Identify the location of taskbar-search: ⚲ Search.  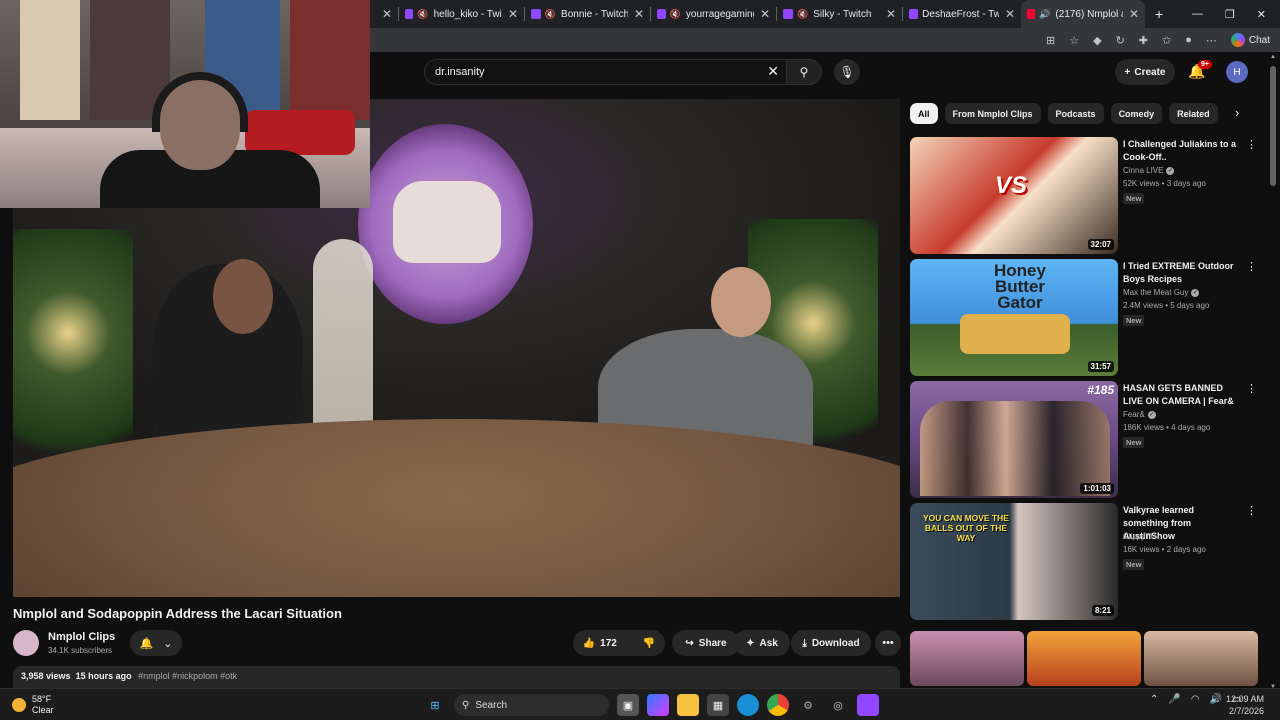
(531, 705).